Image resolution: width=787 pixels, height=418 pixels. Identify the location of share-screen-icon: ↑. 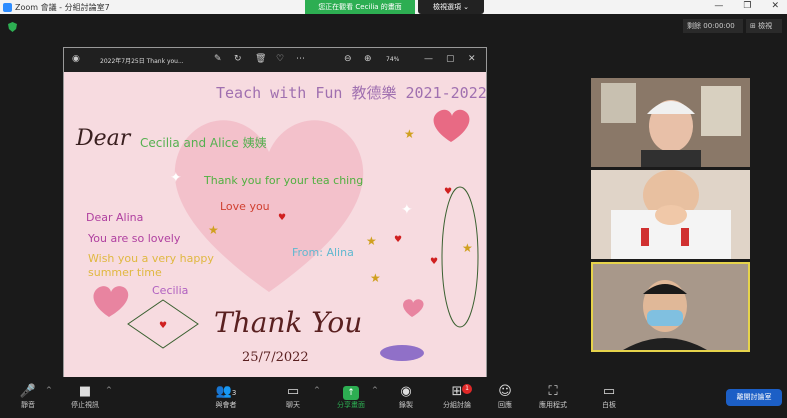
(351, 393).